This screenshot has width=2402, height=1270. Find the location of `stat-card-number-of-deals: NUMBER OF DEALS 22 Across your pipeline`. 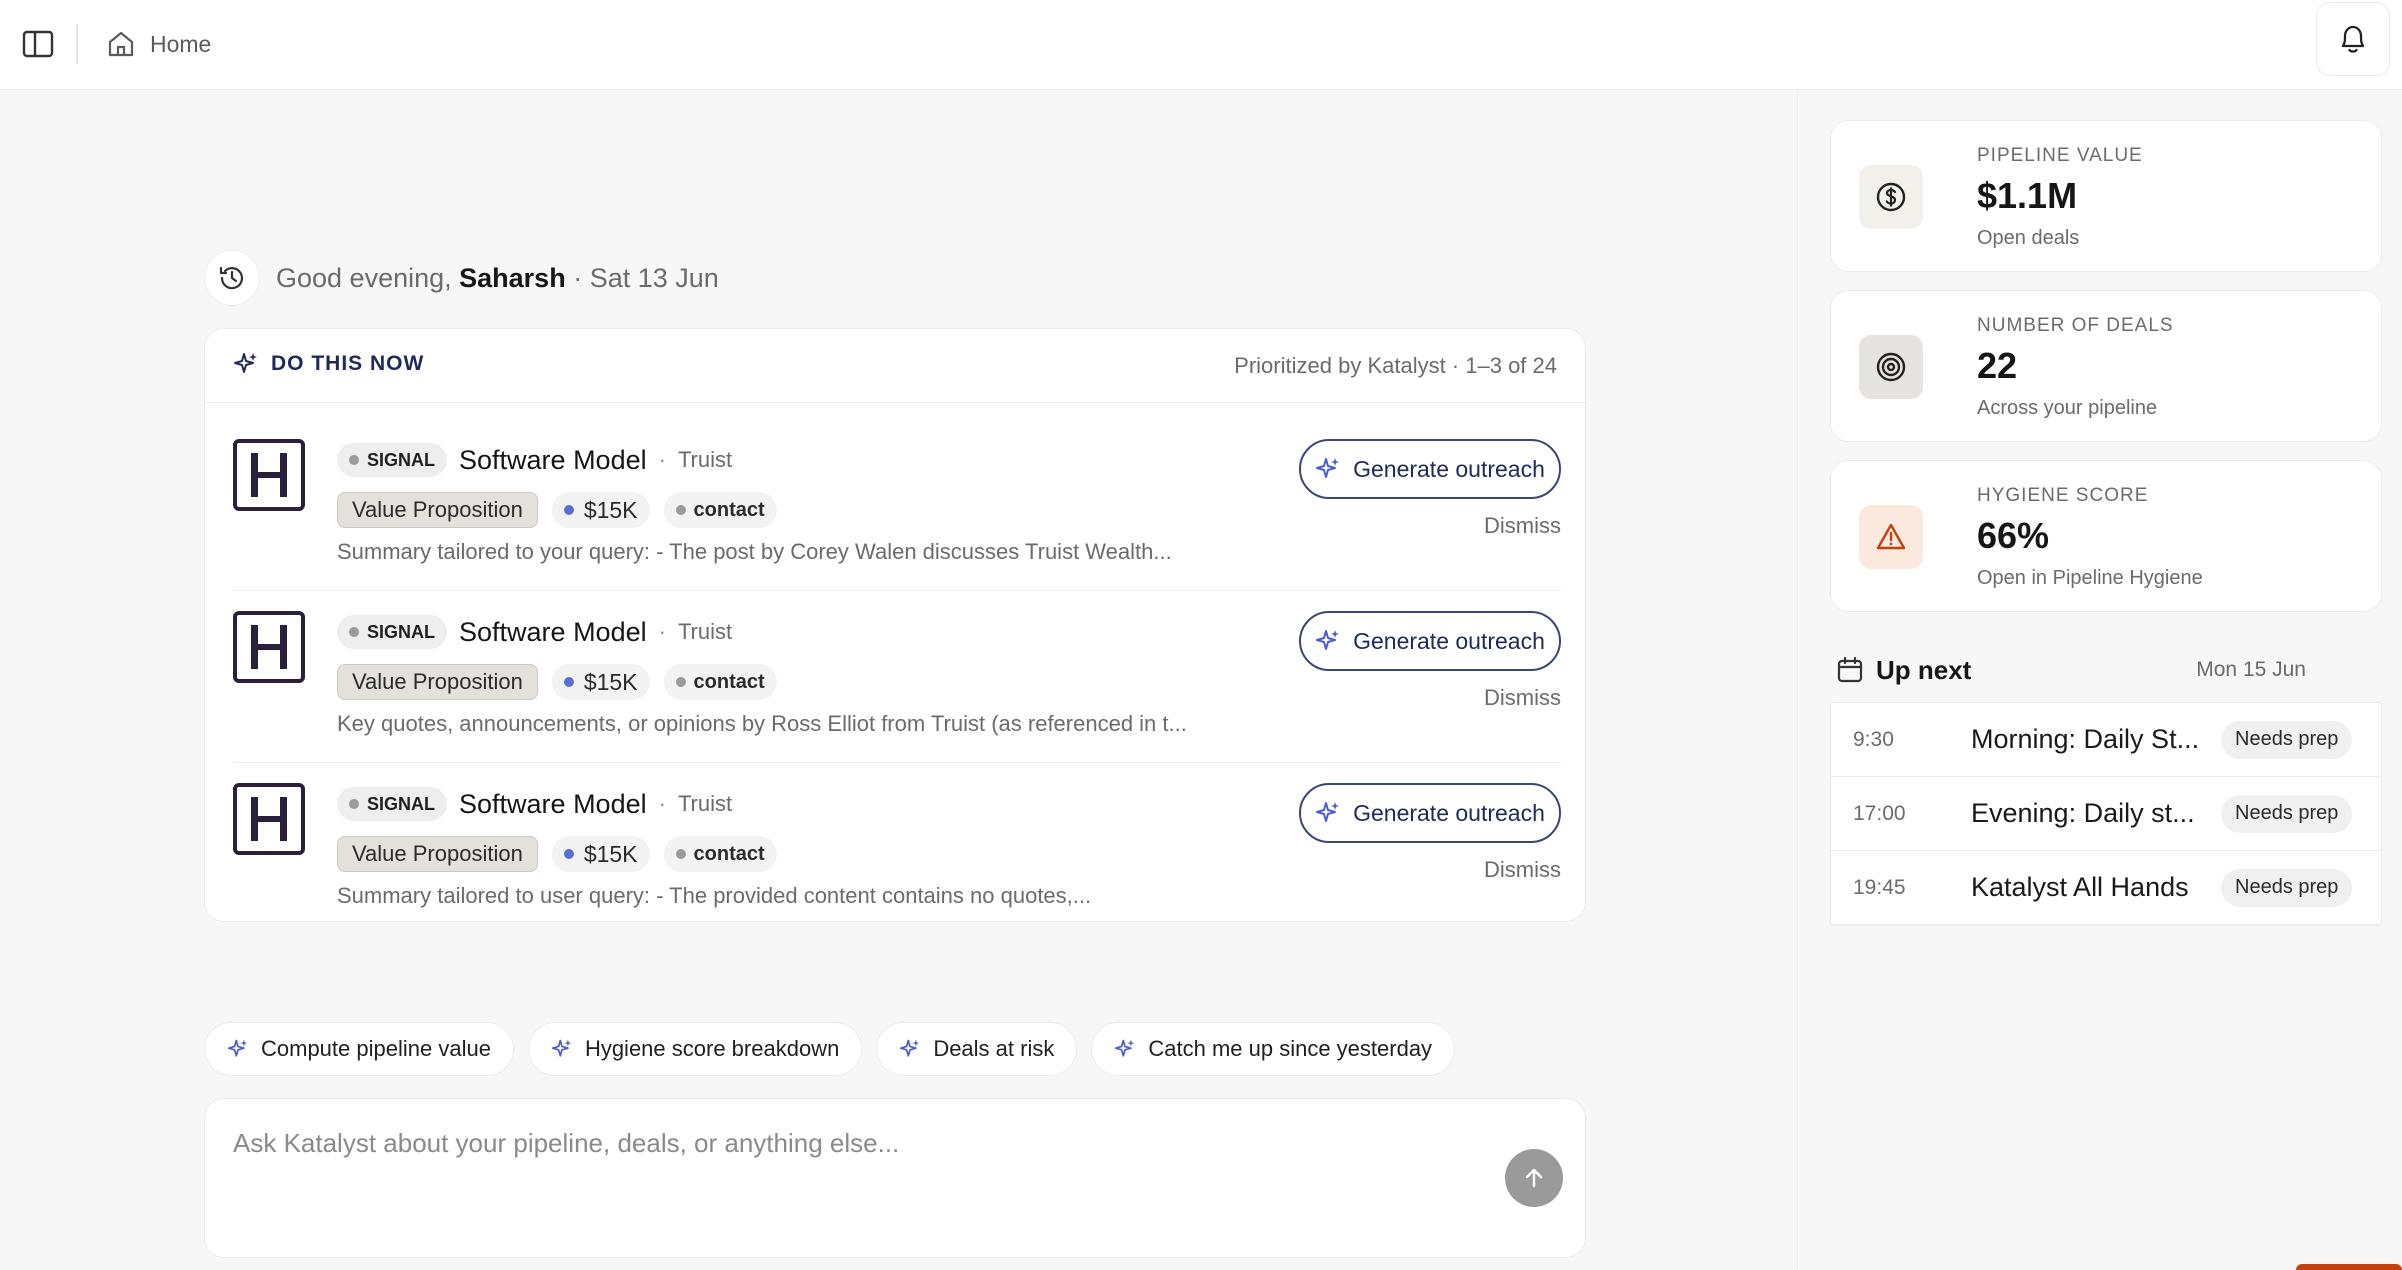

stat-card-number-of-deals: NUMBER OF DEALS 22 Across your pipeline is located at coordinates (2106, 366).